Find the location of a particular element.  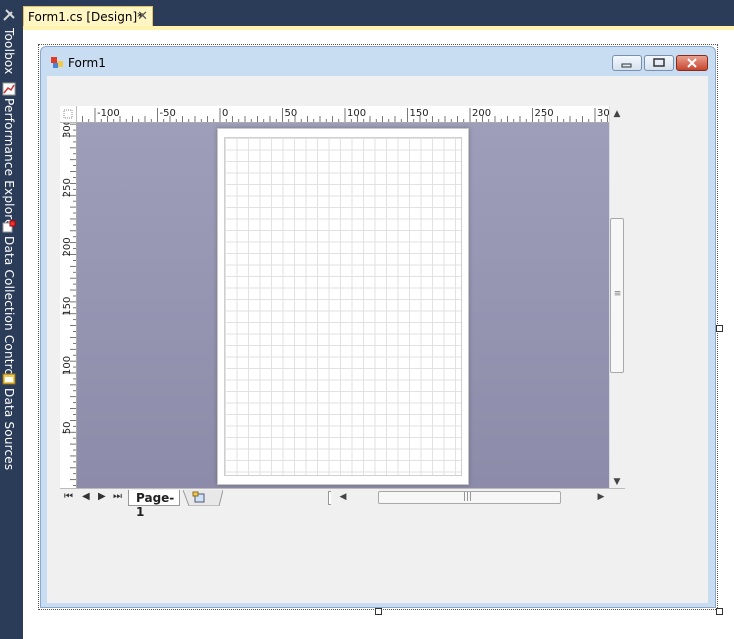

data-collection-icon is located at coordinates (9, 226).